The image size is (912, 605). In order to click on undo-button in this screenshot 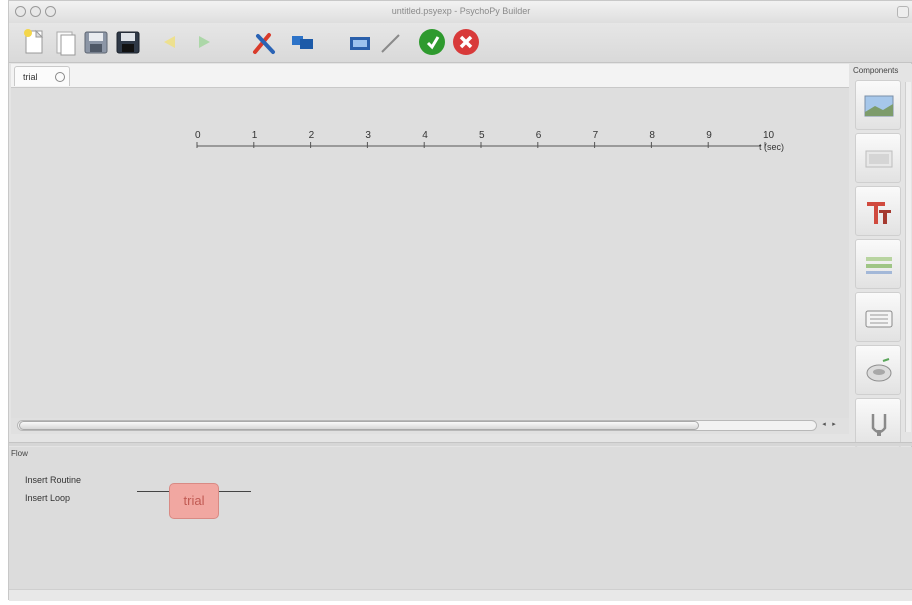, I will do `click(170, 42)`.